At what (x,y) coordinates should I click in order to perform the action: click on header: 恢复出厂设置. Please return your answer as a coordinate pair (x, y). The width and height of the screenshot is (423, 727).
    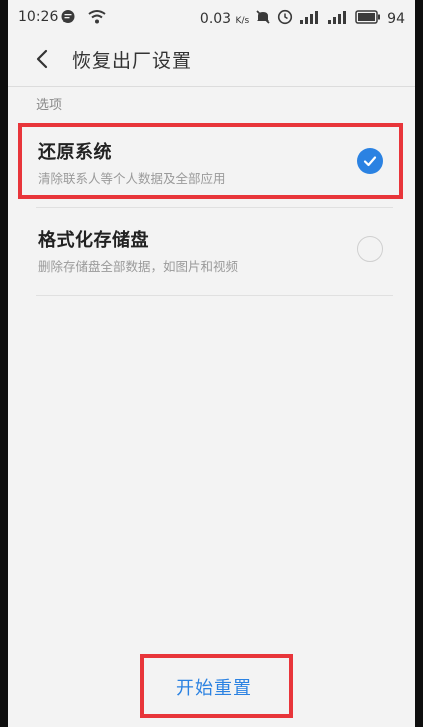
    Looking at the image, I should click on (211, 60).